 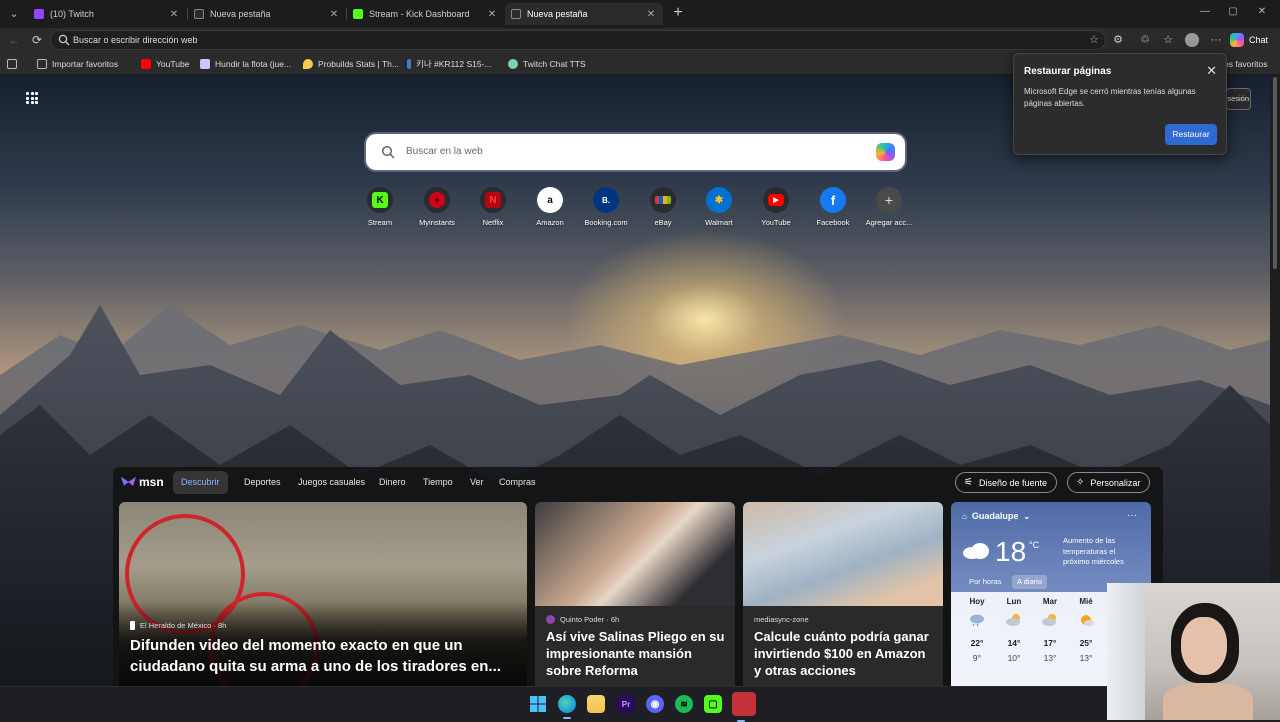 I want to click on extensions-icon: ⚙, so click(x=1118, y=40).